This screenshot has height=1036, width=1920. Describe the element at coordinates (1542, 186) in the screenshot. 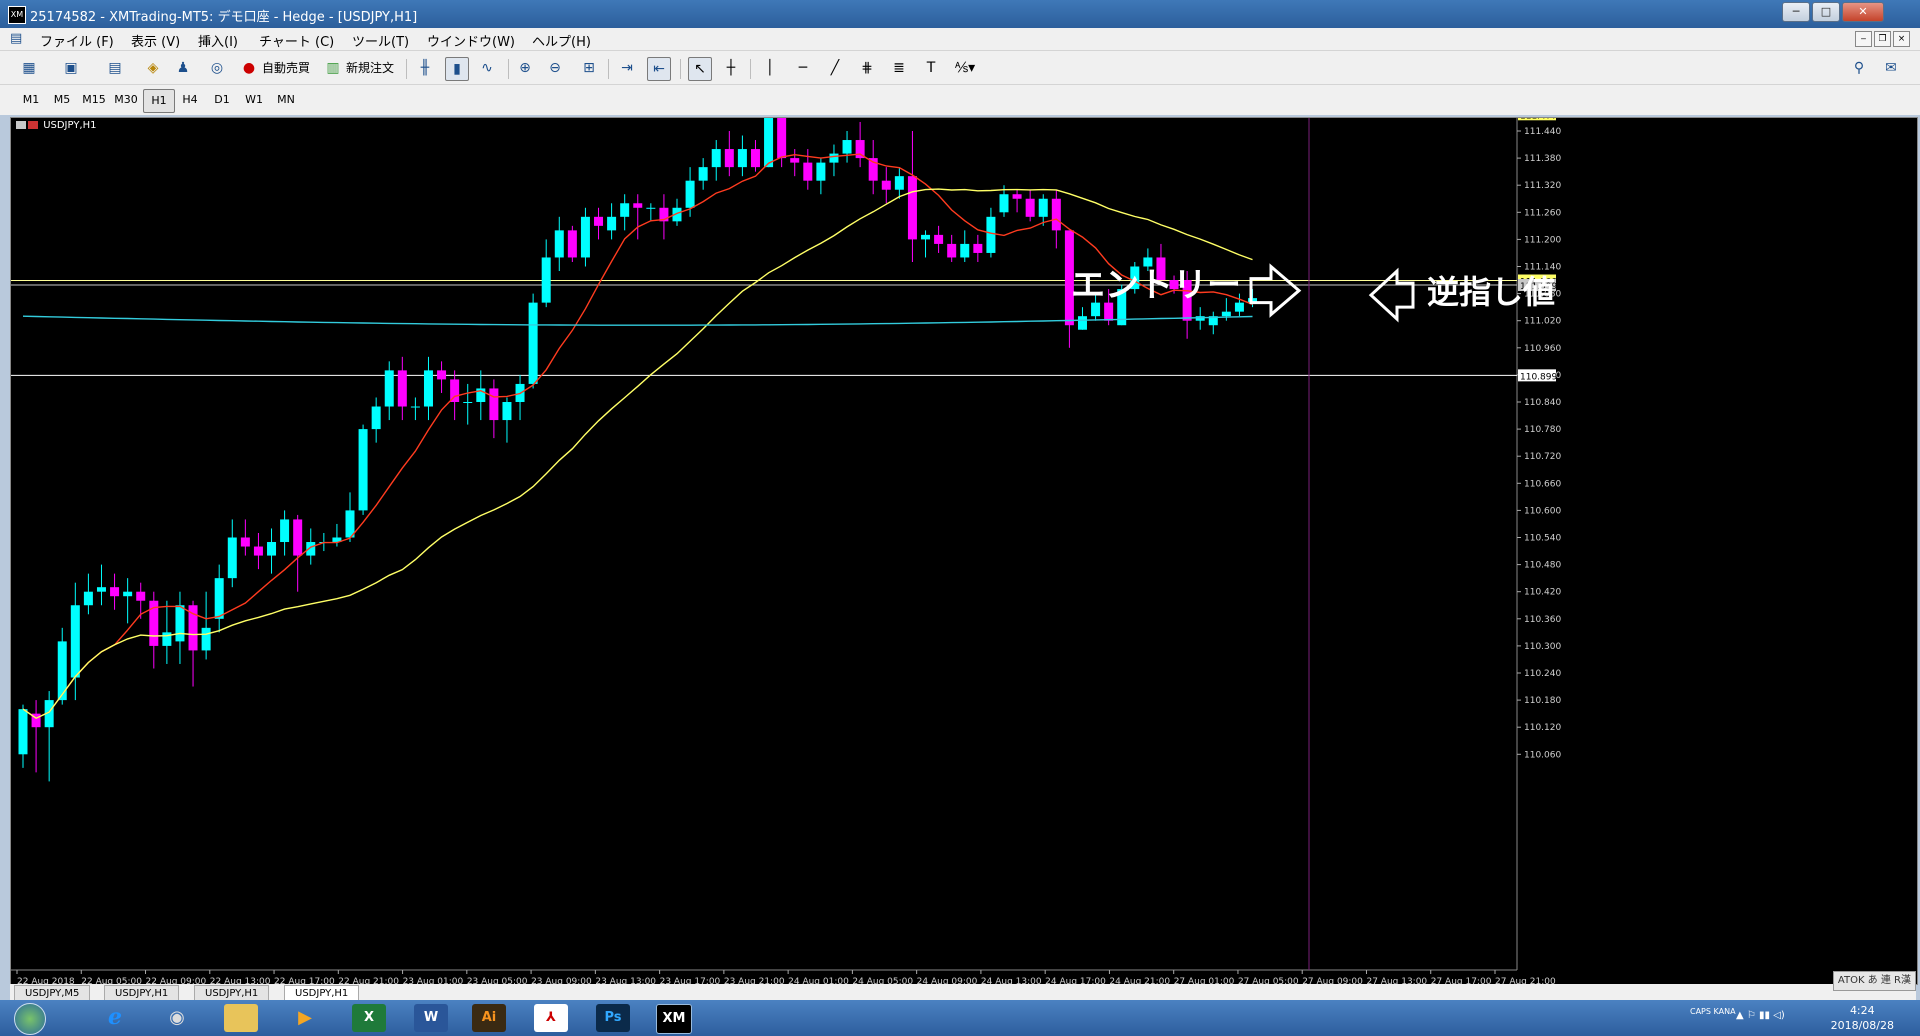

I see `y-tick-label: 111.320` at that location.